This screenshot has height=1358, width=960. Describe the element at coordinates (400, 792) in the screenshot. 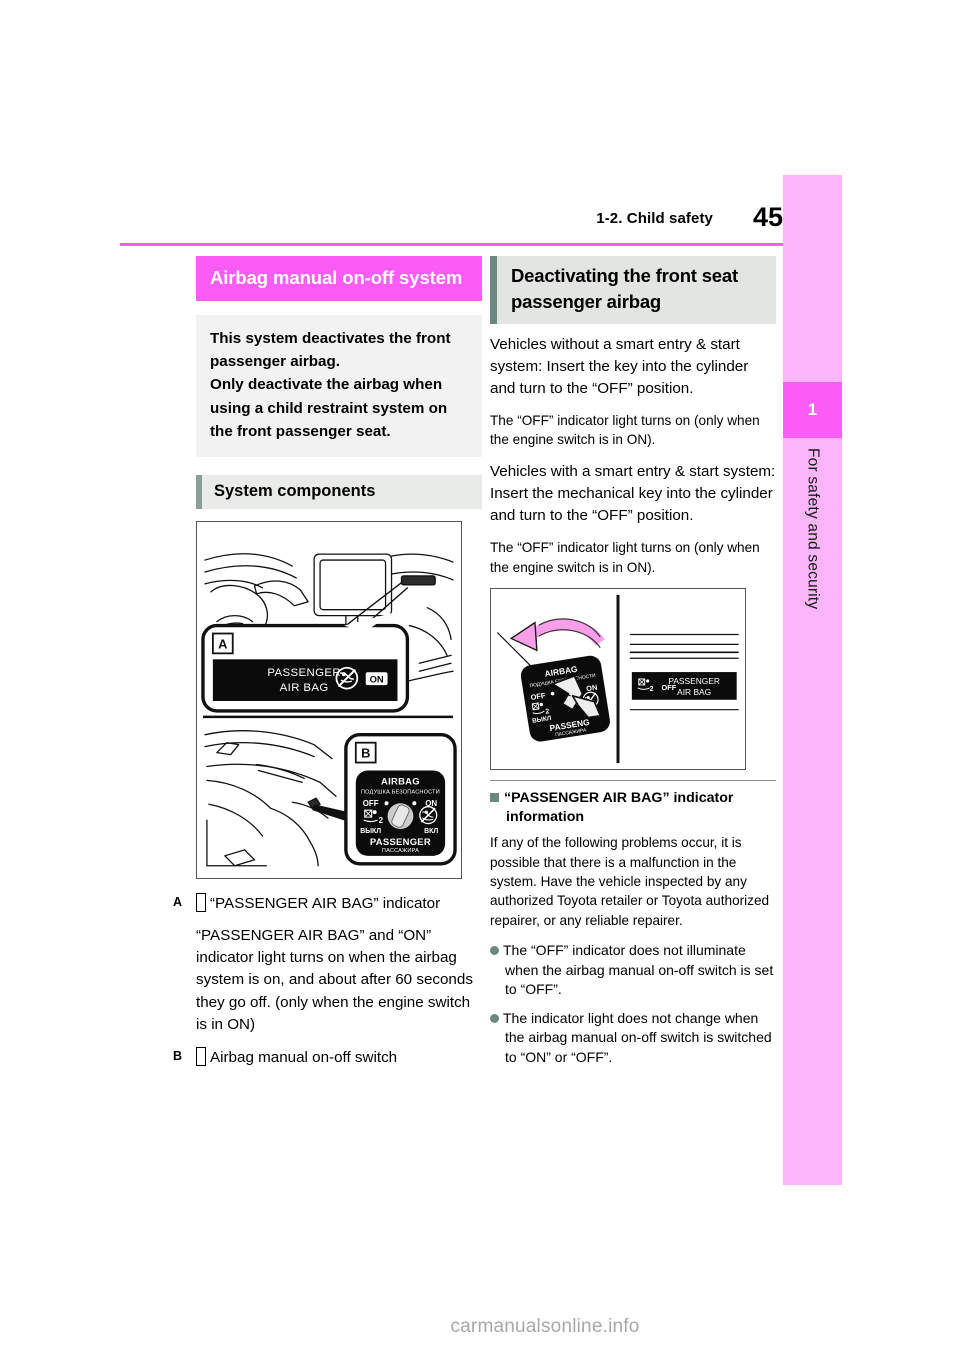

I see `switch-title-ru: ПОДУШКА БЕЗОПАСНОСТИ` at that location.